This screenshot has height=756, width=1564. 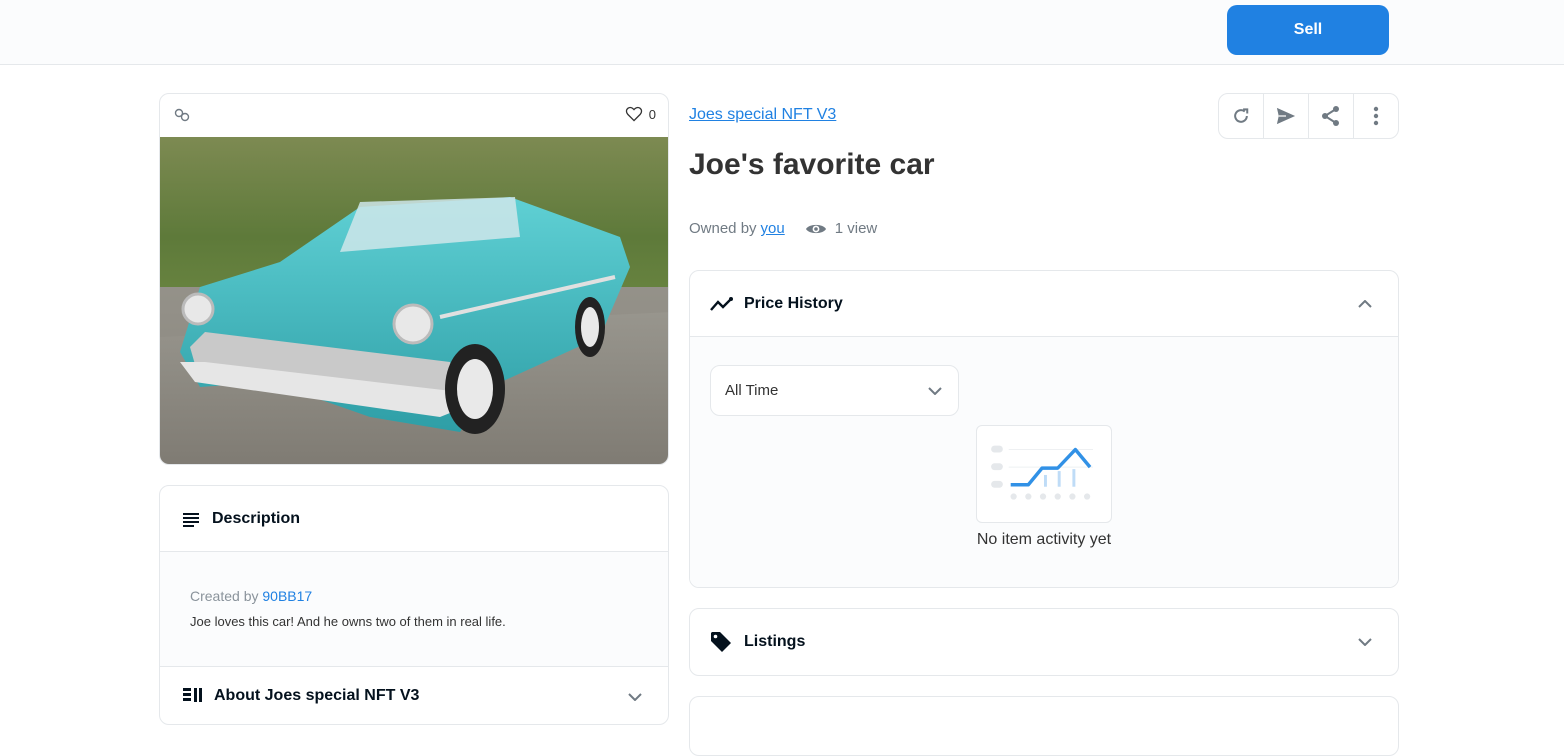 I want to click on trending-icon, so click(x=721, y=303).